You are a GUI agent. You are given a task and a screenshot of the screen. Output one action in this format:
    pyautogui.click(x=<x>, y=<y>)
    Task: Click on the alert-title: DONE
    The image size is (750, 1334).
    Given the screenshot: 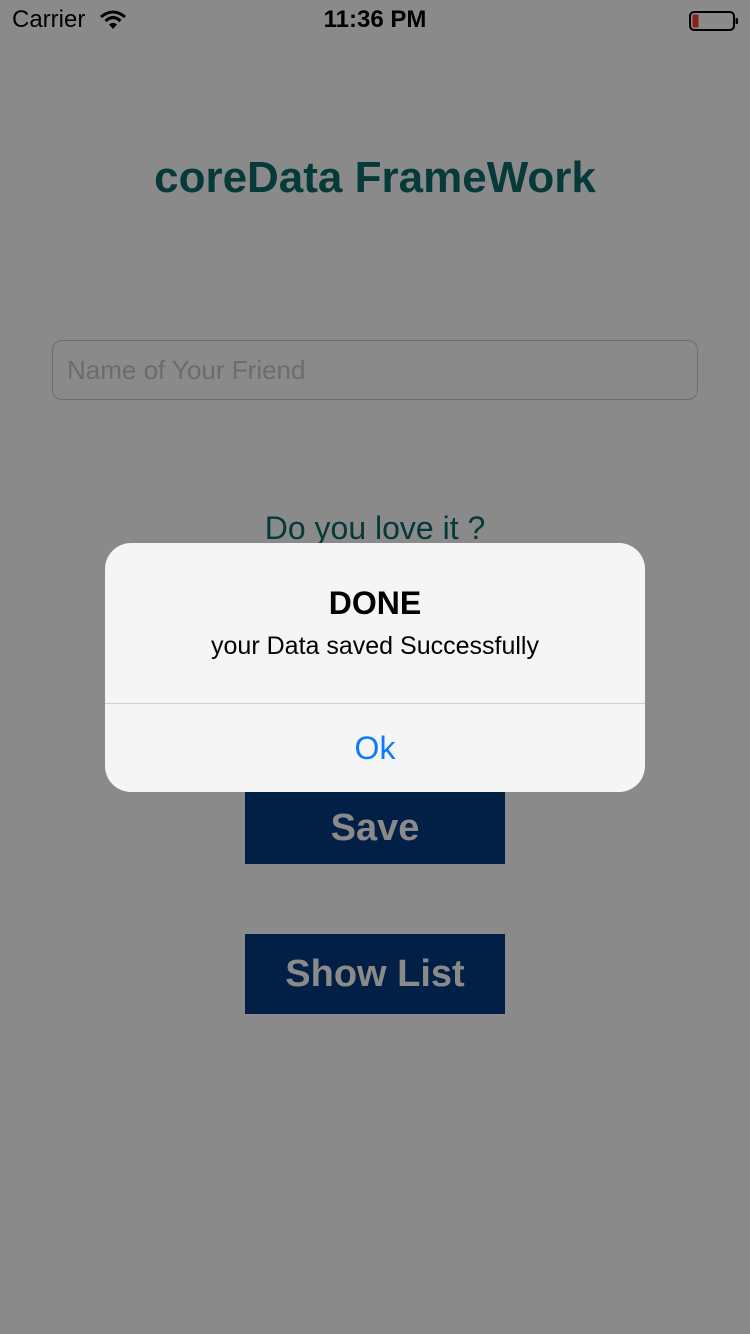 What is the action you would take?
    pyautogui.click(x=375, y=603)
    